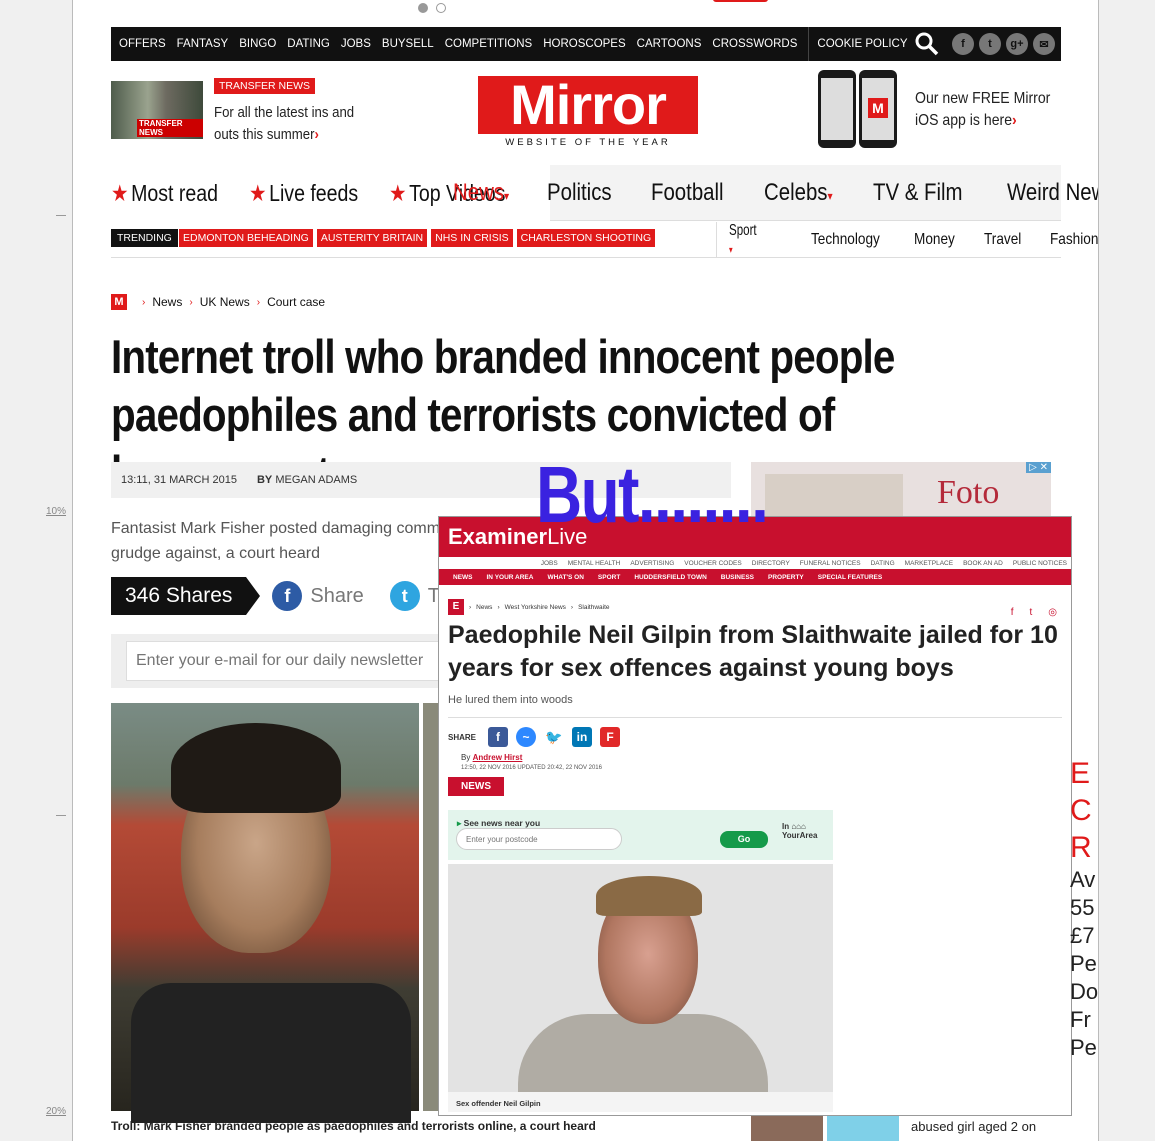 This screenshot has width=1155, height=1141. What do you see at coordinates (481, 193) in the screenshot?
I see `nav-news: News▾` at bounding box center [481, 193].